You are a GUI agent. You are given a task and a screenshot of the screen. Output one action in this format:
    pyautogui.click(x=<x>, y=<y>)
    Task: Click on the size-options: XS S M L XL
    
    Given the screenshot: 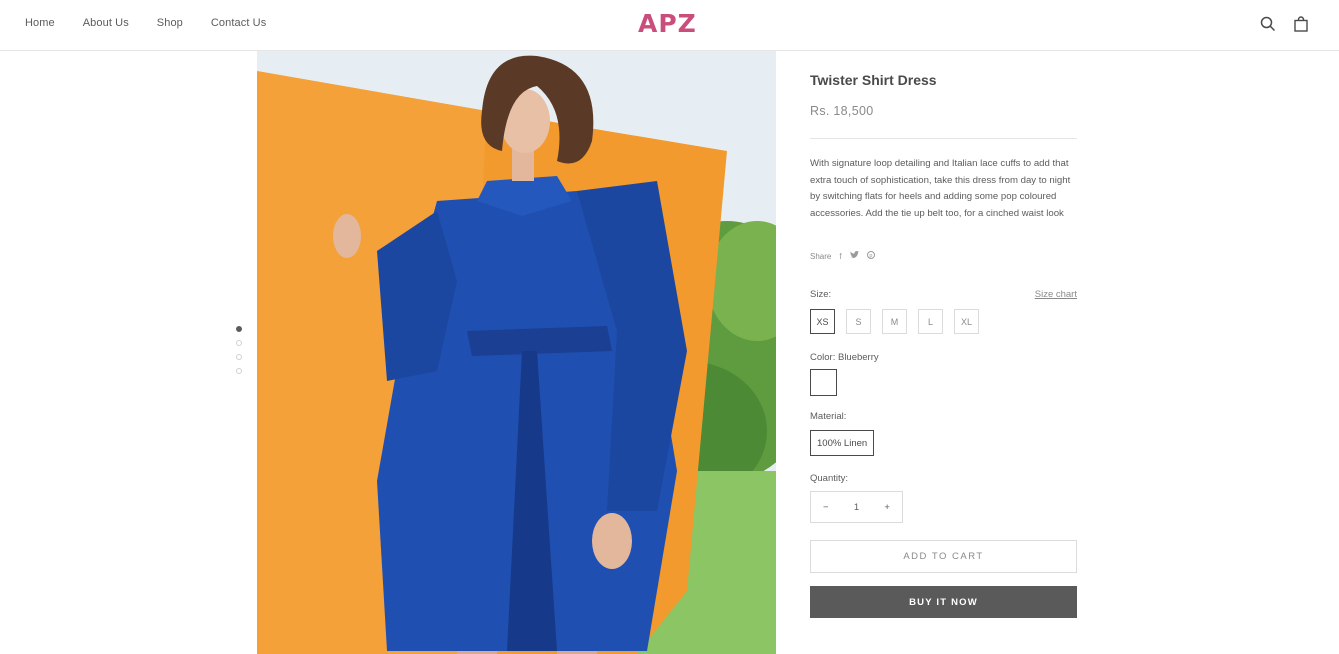 What is the action you would take?
    pyautogui.click(x=894, y=321)
    